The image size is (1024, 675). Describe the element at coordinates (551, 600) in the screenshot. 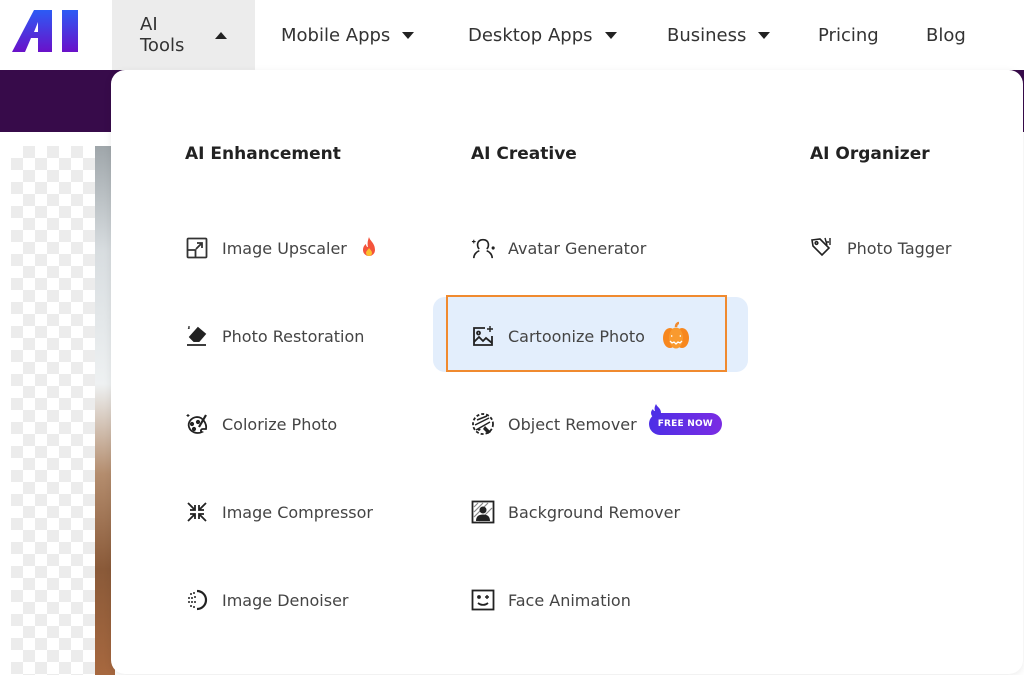

I see `menu-item-face-animation: Face Animation` at that location.